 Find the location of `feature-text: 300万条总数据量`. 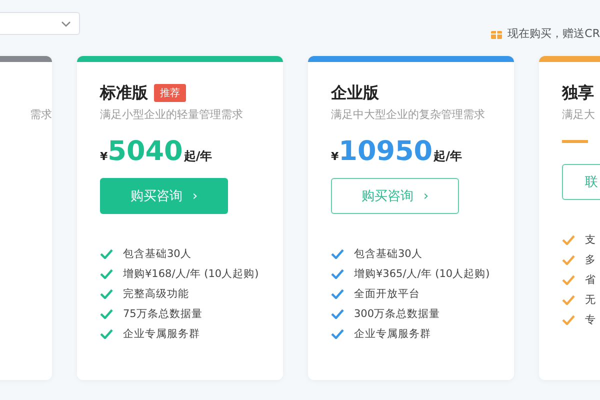

feature-text: 300万条总数据量 is located at coordinates (397, 314).